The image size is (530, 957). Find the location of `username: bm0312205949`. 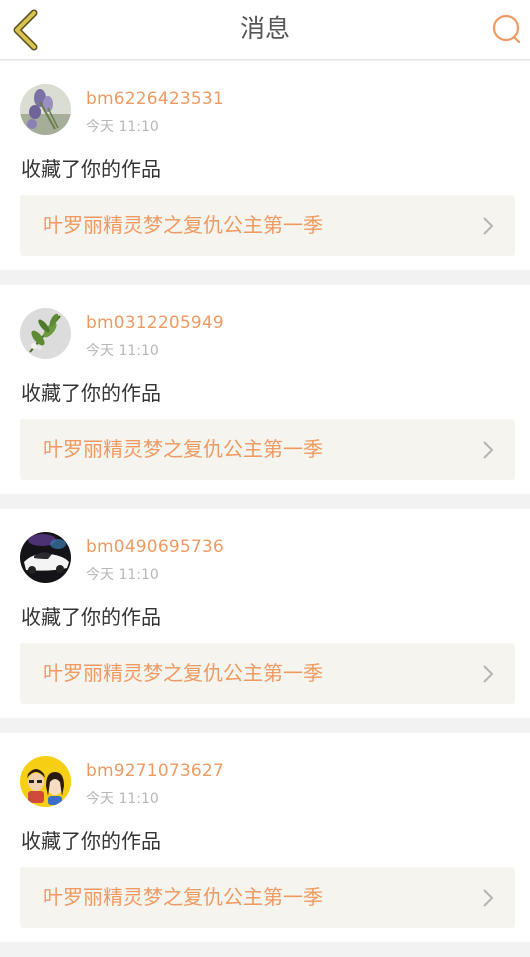

username: bm0312205949 is located at coordinates (155, 323).